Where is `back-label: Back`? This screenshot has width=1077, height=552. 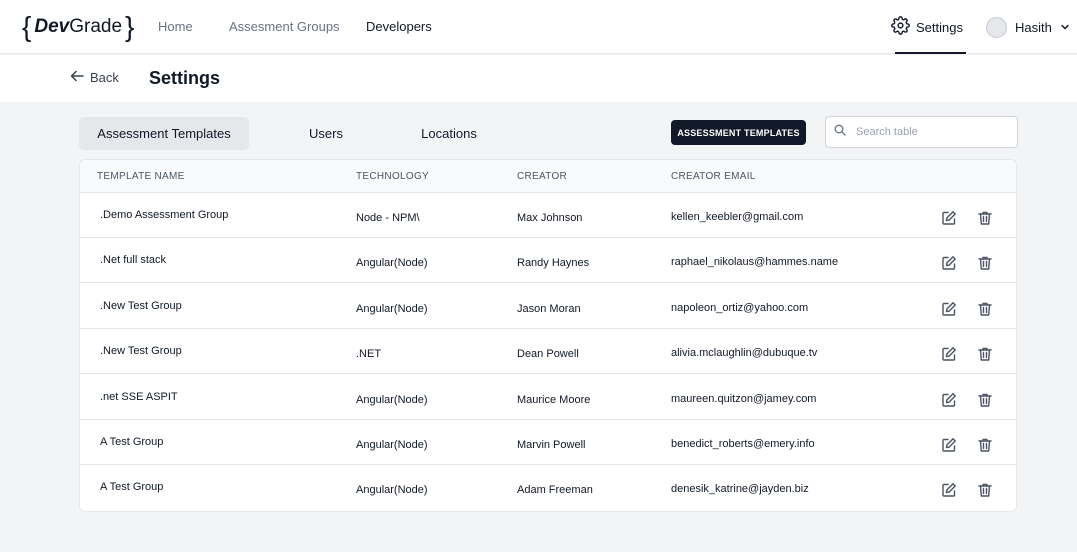
back-label: Back is located at coordinates (104, 77).